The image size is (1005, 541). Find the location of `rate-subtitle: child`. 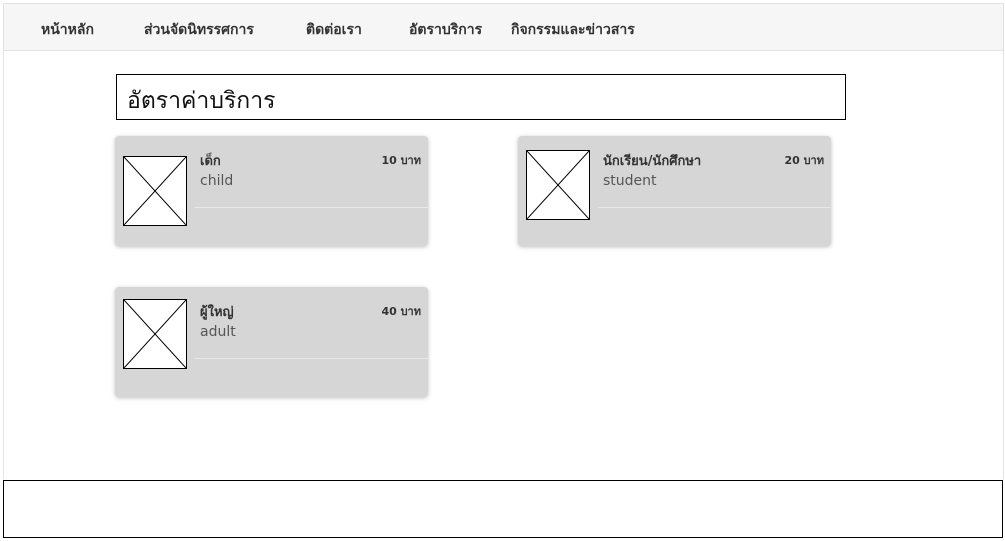

rate-subtitle: child is located at coordinates (217, 181).